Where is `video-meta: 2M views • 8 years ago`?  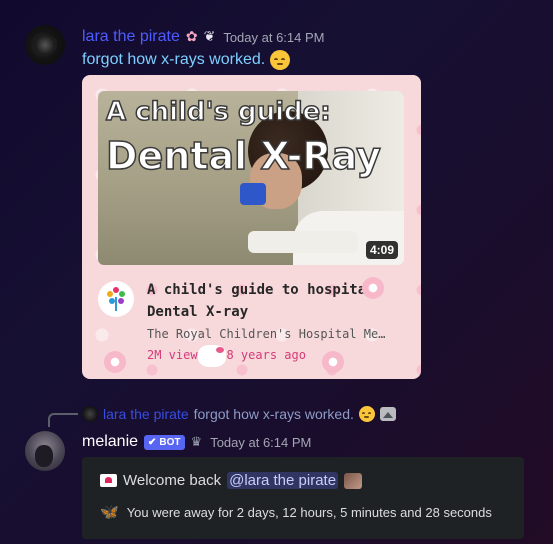 video-meta: 2M views • 8 years ago is located at coordinates (226, 355).